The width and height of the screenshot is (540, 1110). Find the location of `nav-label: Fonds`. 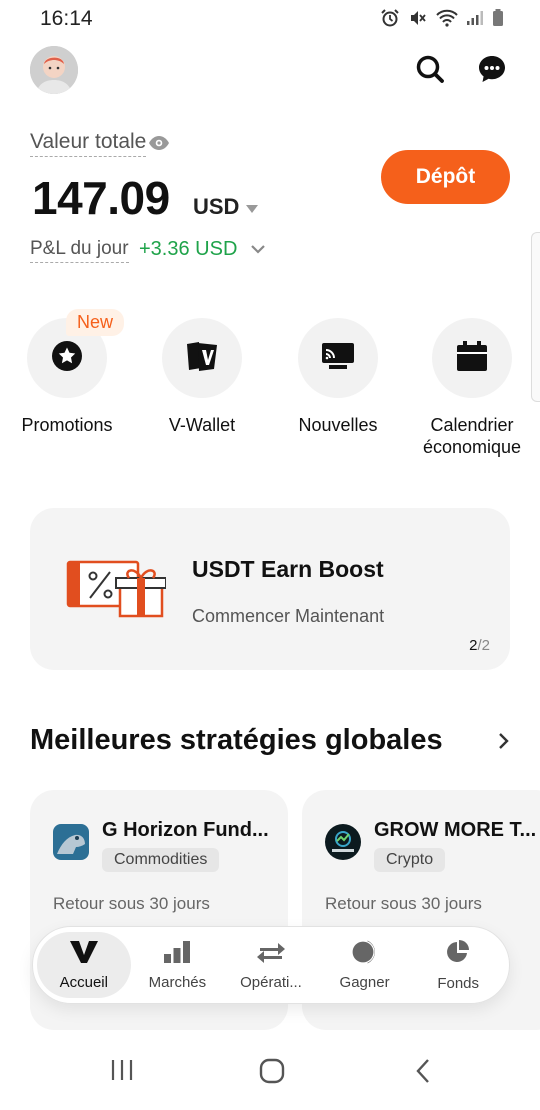

nav-label: Fonds is located at coordinates (458, 983).